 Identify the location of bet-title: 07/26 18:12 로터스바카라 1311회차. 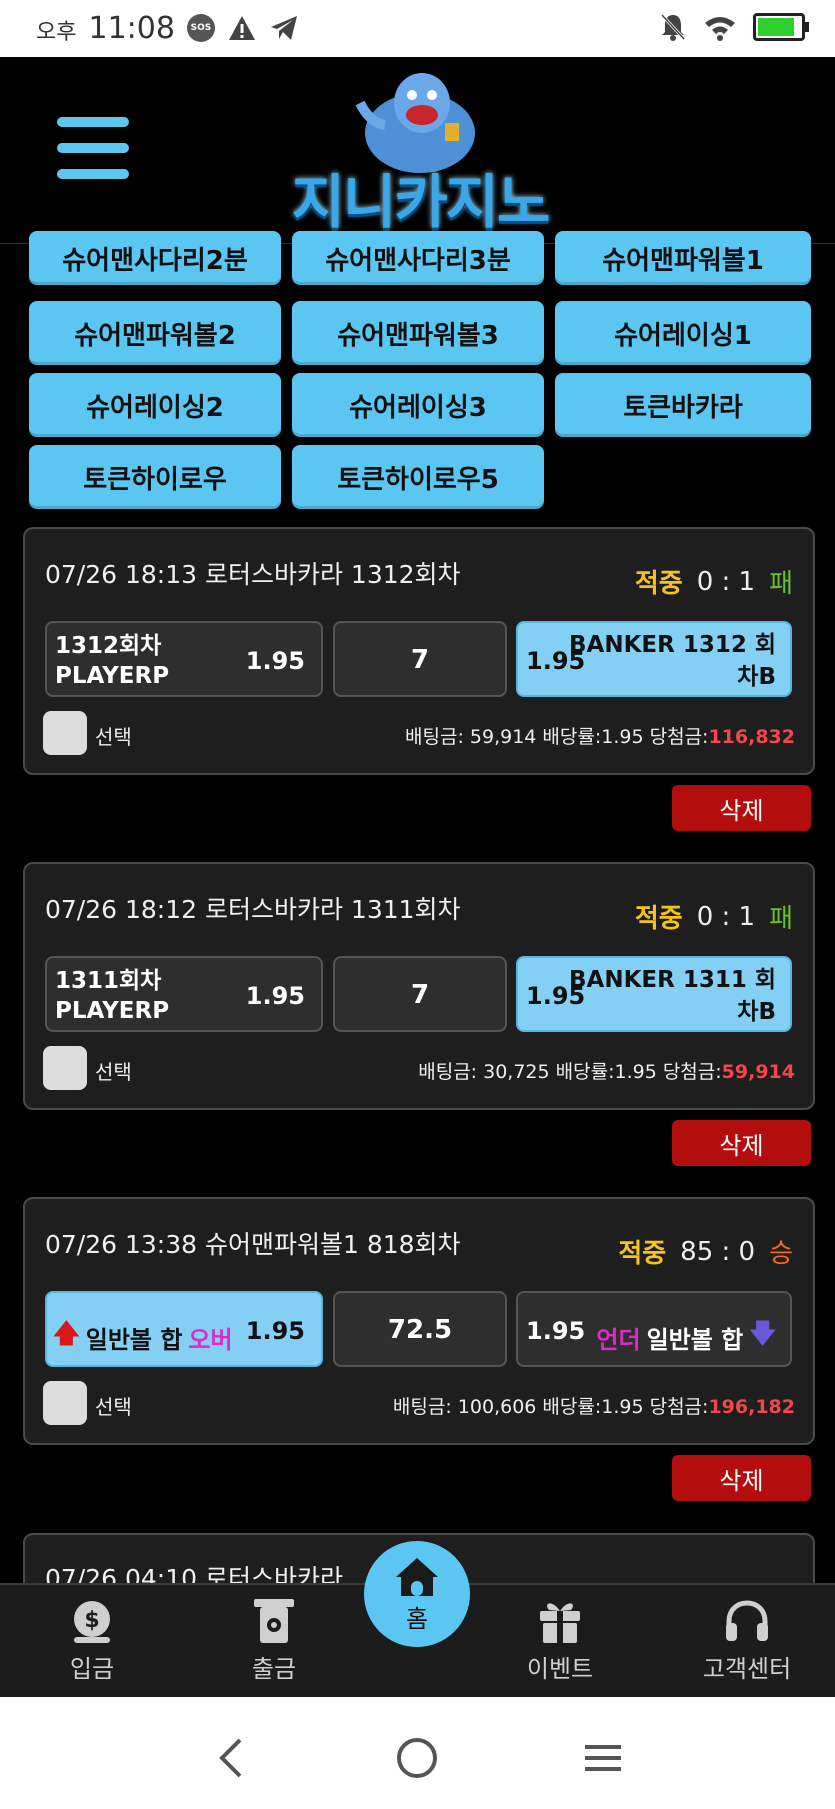
(253, 909).